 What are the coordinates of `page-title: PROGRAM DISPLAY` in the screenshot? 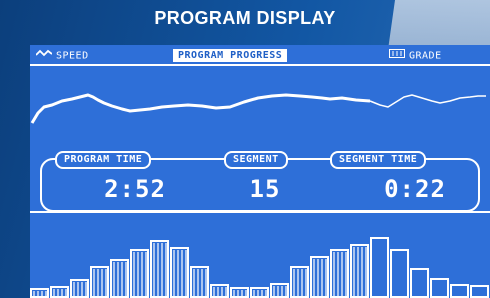 It's located at (245, 18).